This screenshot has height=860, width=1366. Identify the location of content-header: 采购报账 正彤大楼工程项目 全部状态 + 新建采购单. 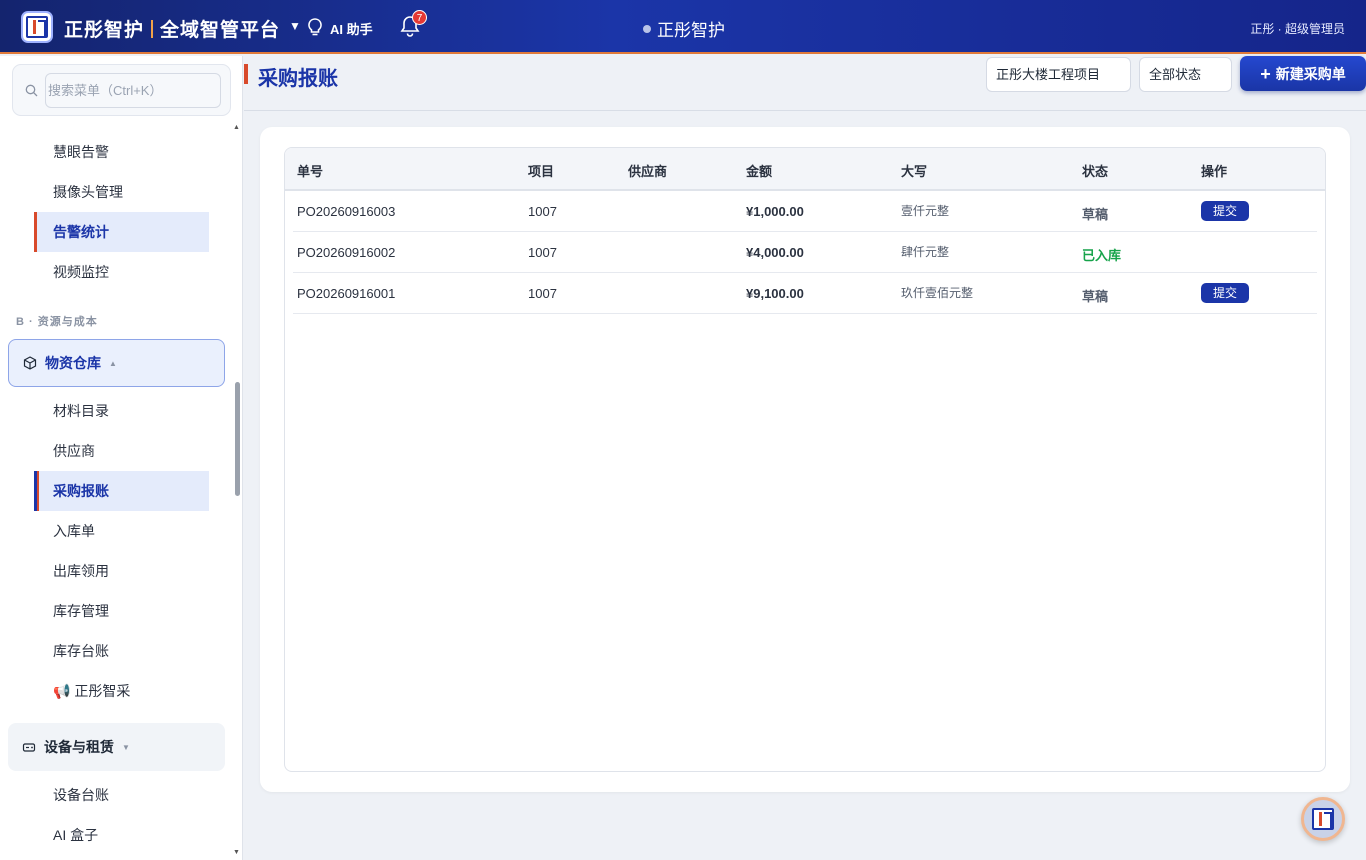
(805, 83).